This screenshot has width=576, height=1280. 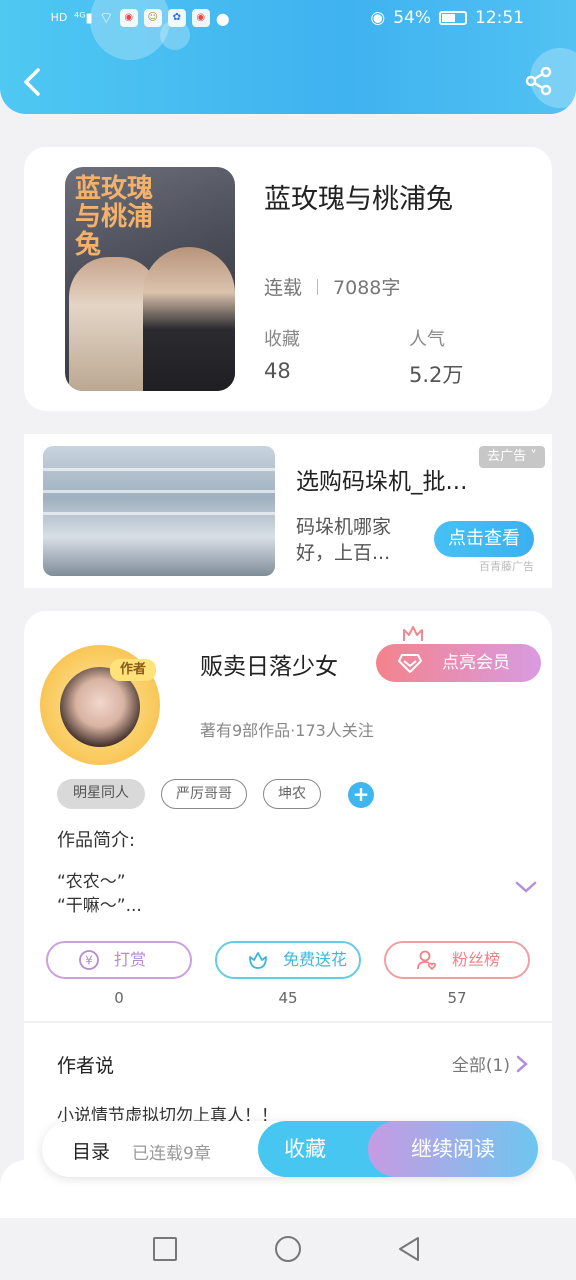 What do you see at coordinates (436, 375) in the screenshot?
I see `popularity-count: 5.2万` at bounding box center [436, 375].